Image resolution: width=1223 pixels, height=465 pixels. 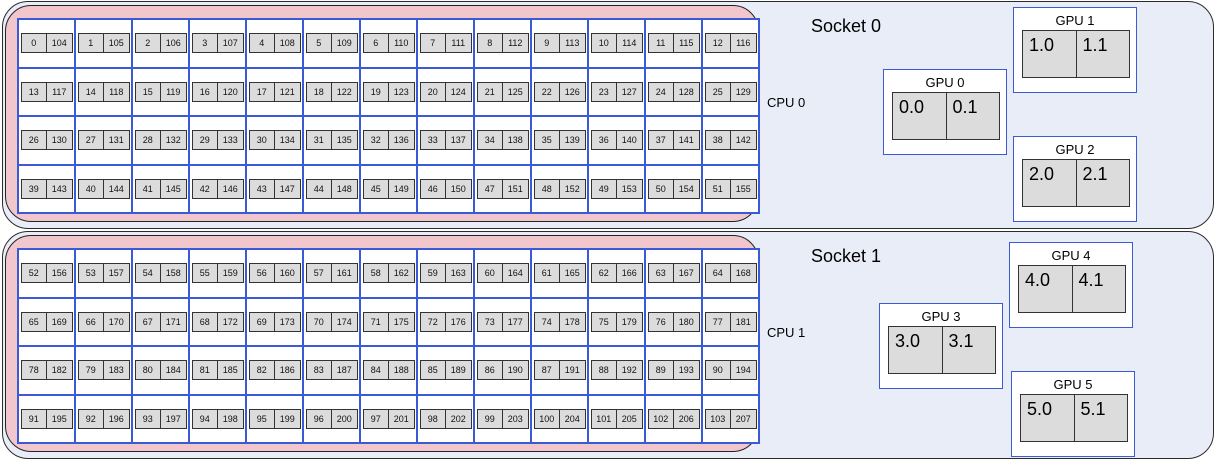 I want to click on core-cell: 87 191, so click(x=559, y=370).